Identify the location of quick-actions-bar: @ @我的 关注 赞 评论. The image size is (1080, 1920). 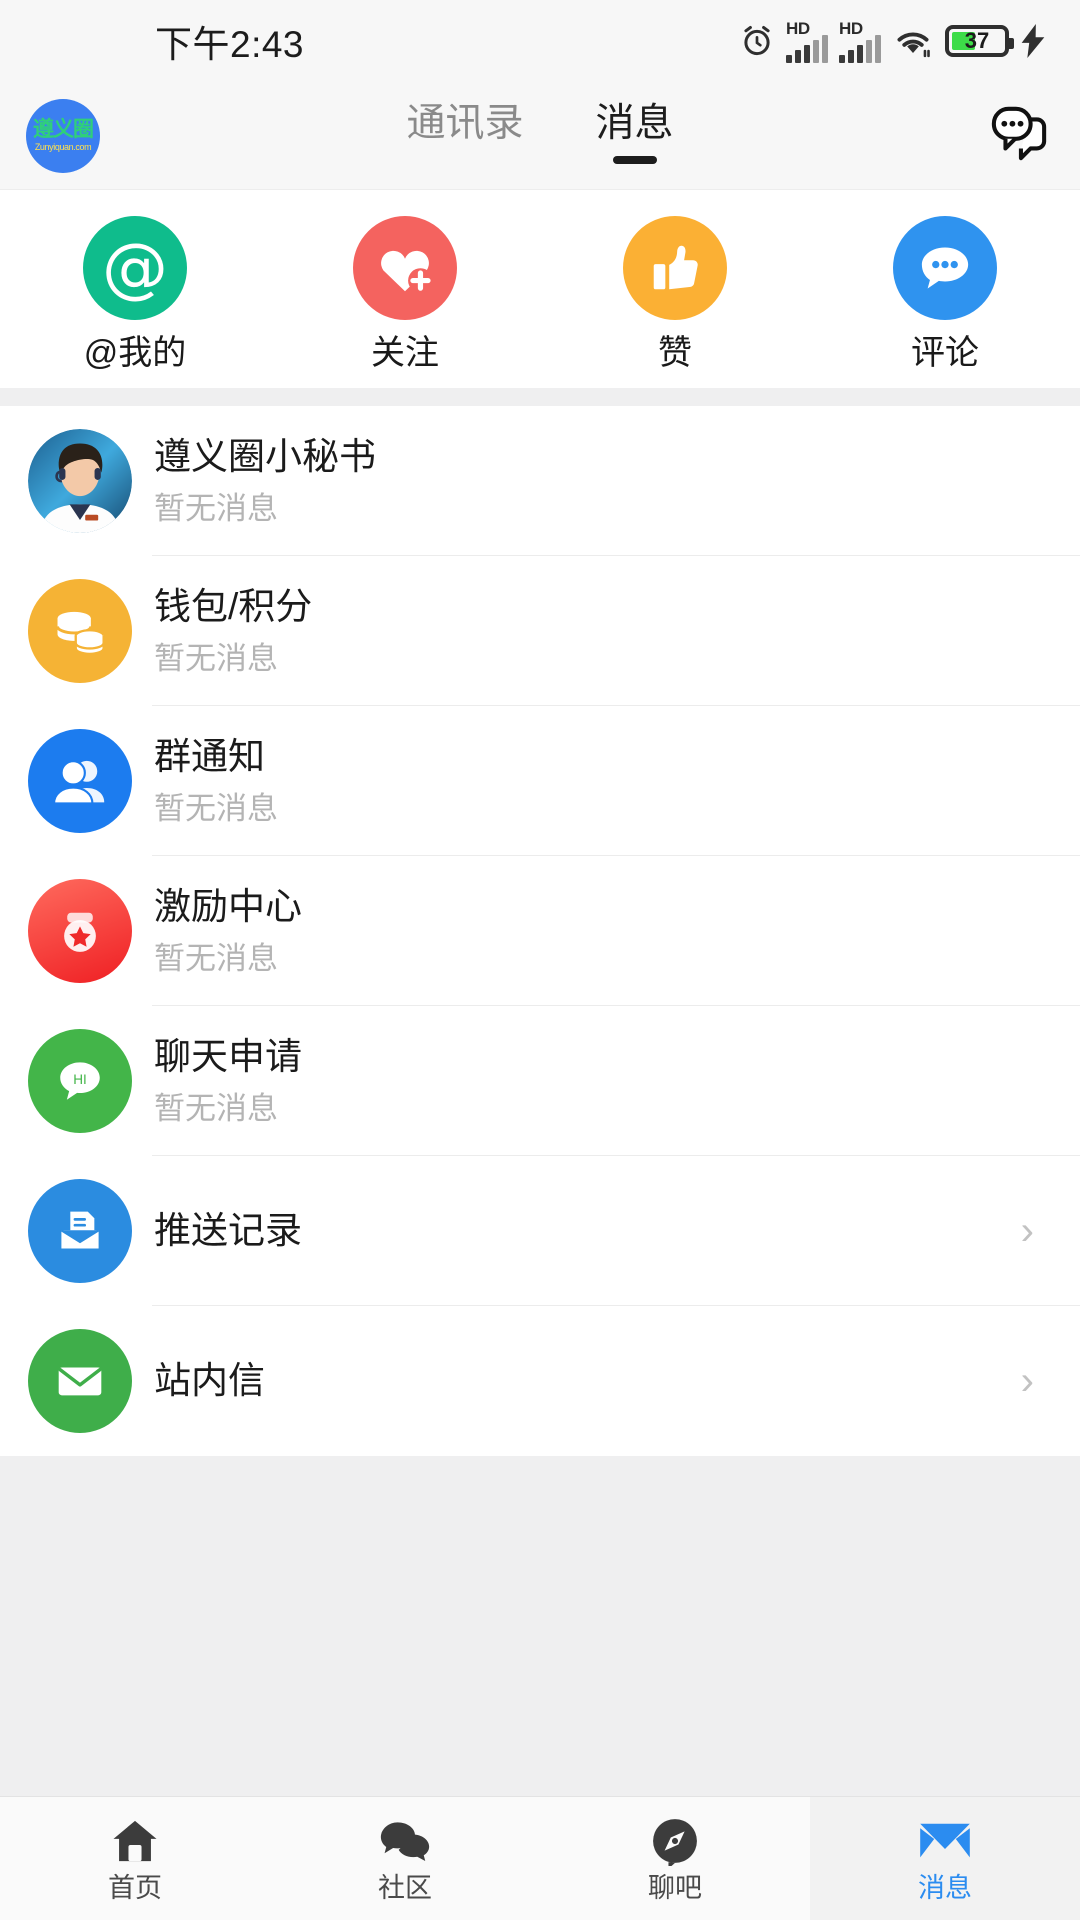
(540, 289).